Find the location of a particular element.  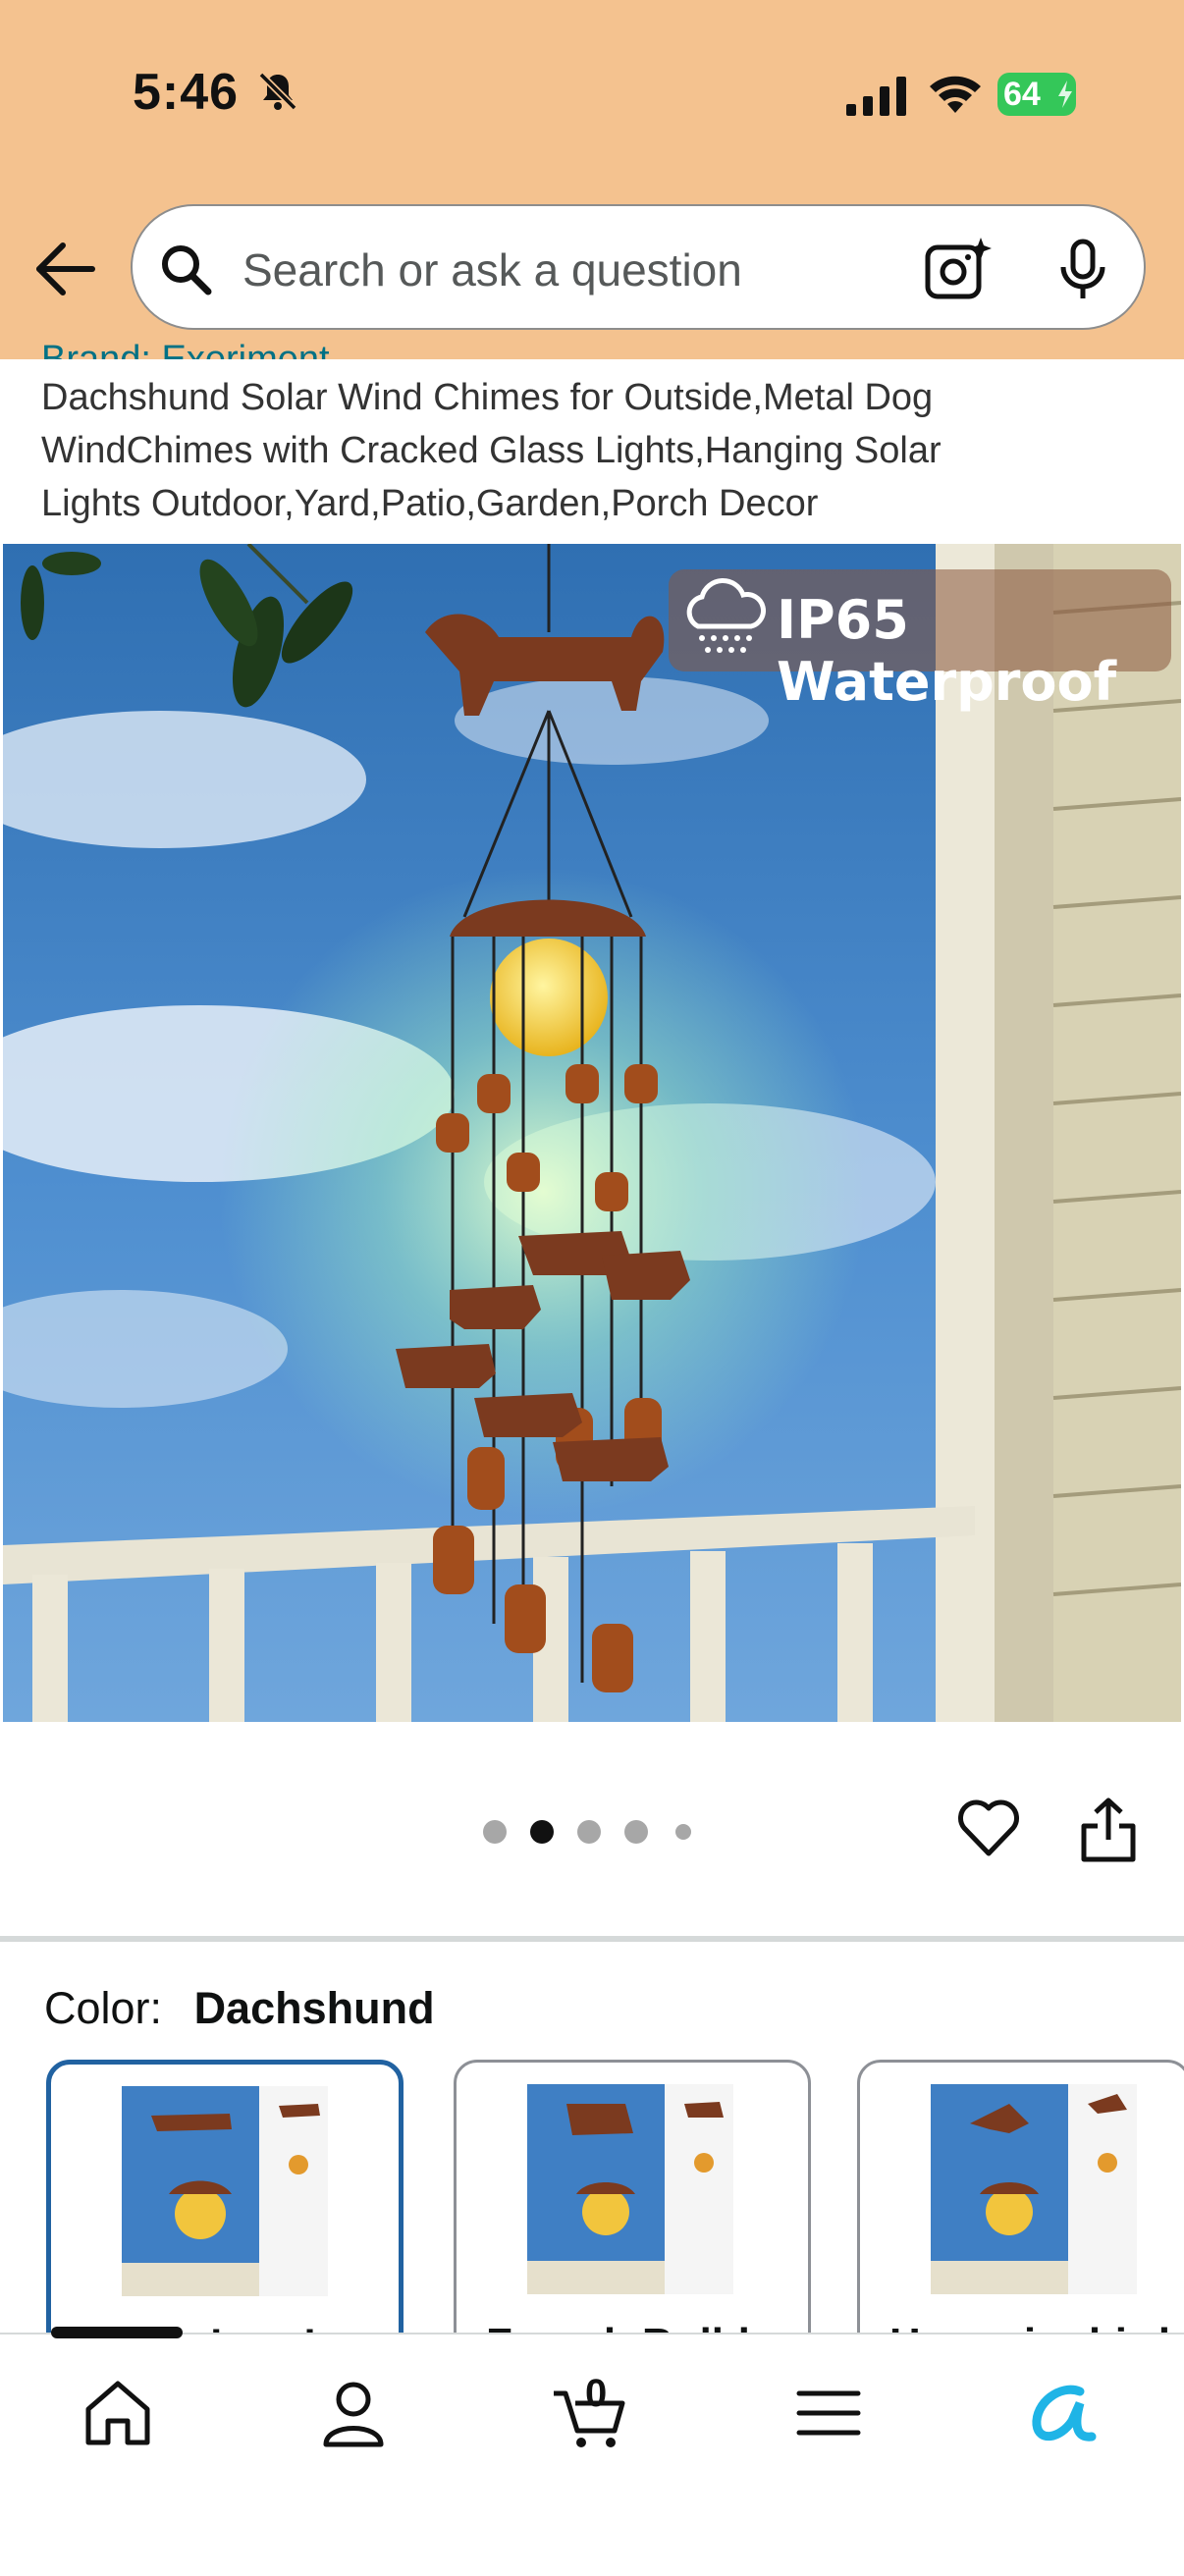

menu-icon is located at coordinates (828, 2413).